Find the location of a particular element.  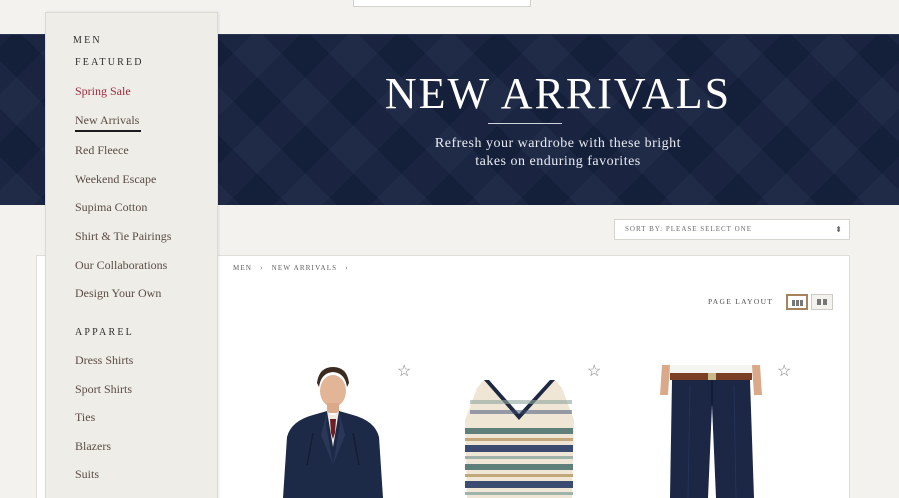

product-image-fair-isle-sweater-vest is located at coordinates (519, 439).